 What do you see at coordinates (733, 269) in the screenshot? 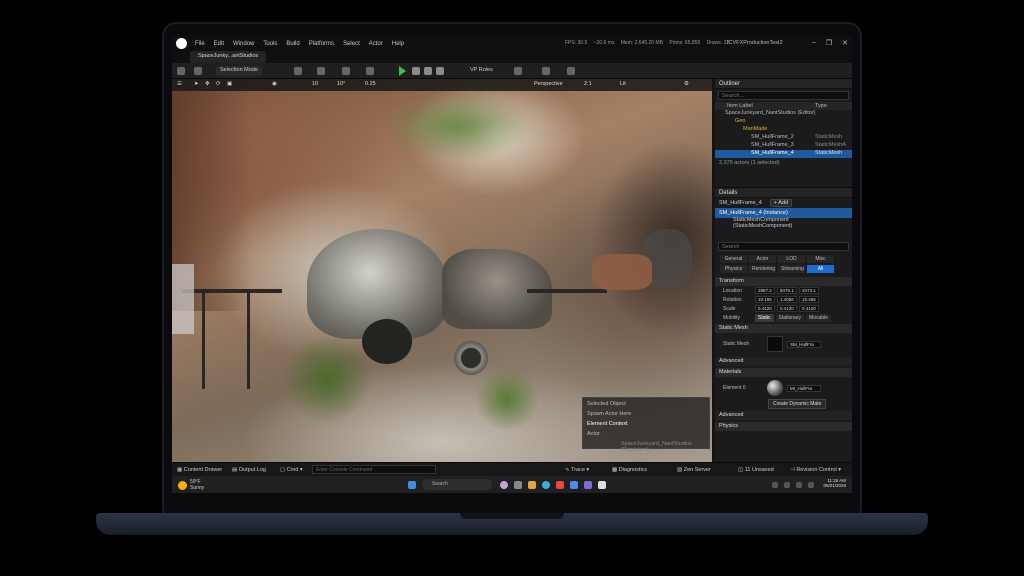
I see `filter-physics: Physics` at bounding box center [733, 269].